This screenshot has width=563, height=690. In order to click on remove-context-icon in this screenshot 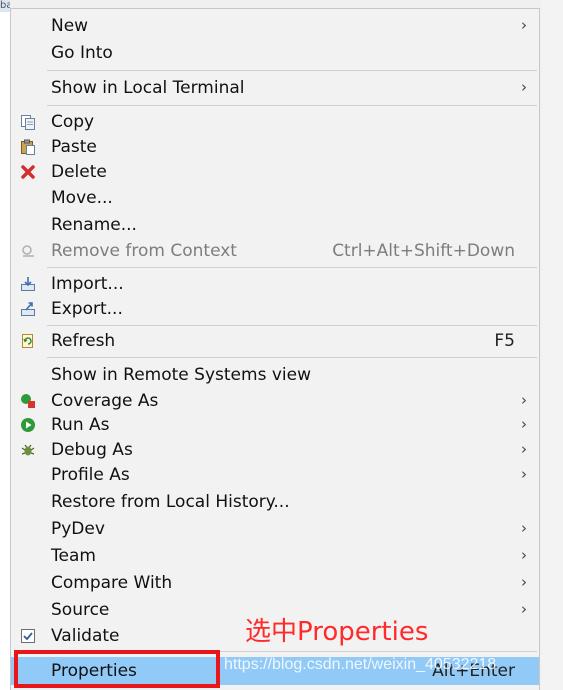, I will do `click(28, 251)`.